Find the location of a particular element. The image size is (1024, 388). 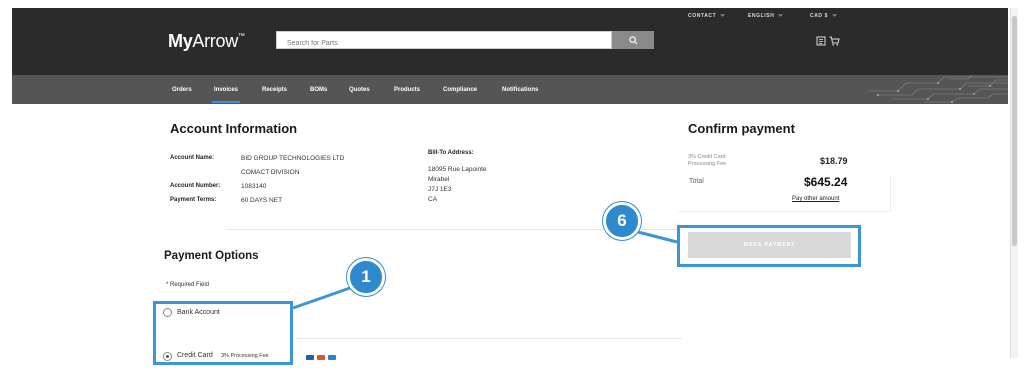

nav-item-products: Products is located at coordinates (407, 90).